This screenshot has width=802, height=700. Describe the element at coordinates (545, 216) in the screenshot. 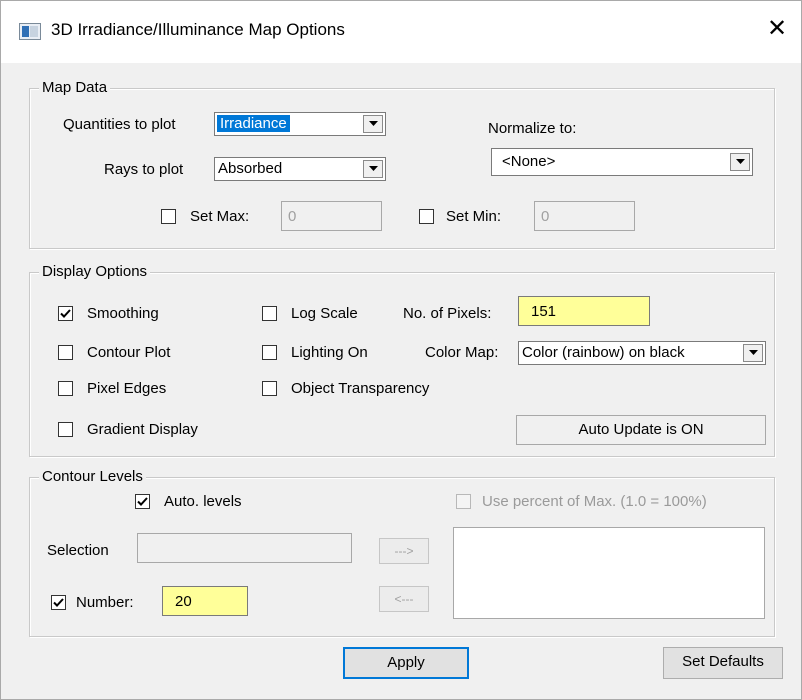

I see `set-min-value: 0` at that location.